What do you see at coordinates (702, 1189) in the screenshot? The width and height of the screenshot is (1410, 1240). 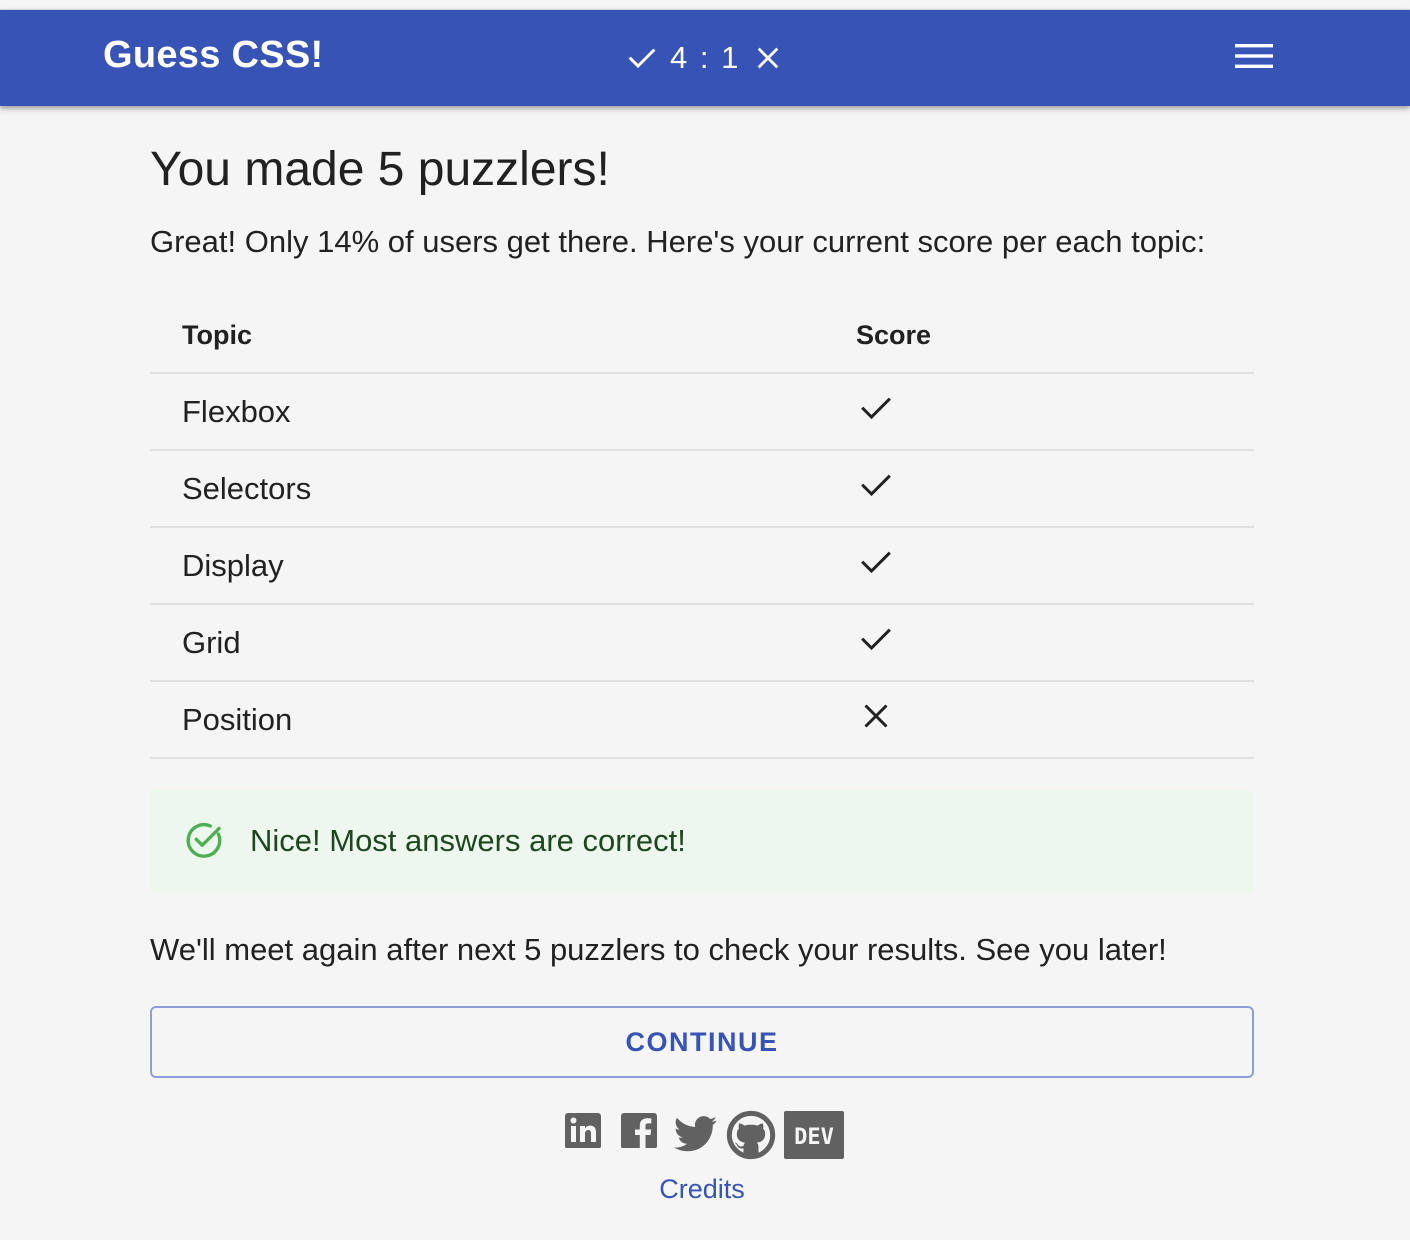 I see `credits-link: Credits` at bounding box center [702, 1189].